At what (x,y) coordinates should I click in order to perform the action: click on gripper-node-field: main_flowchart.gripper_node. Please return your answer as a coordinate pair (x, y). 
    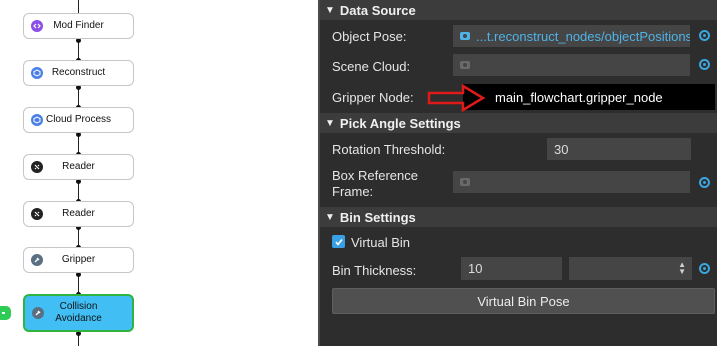
    Looking at the image, I should click on (589, 97).